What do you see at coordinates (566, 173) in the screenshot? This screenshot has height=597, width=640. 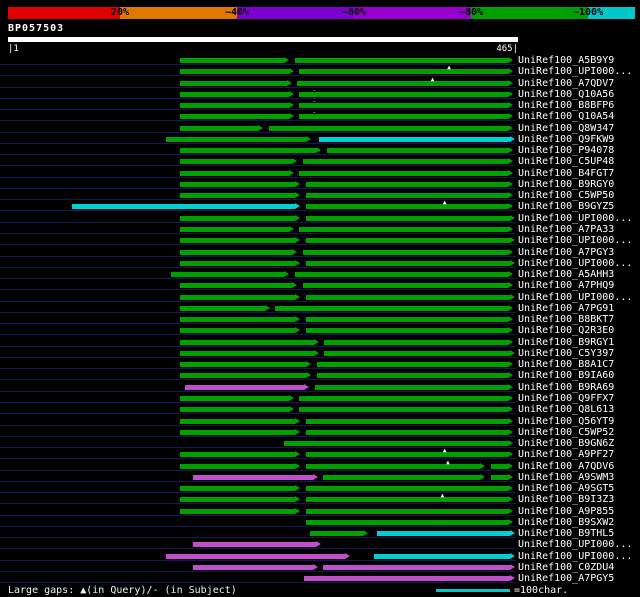 I see `hit-label: UniRef100_B4FGT7` at bounding box center [566, 173].